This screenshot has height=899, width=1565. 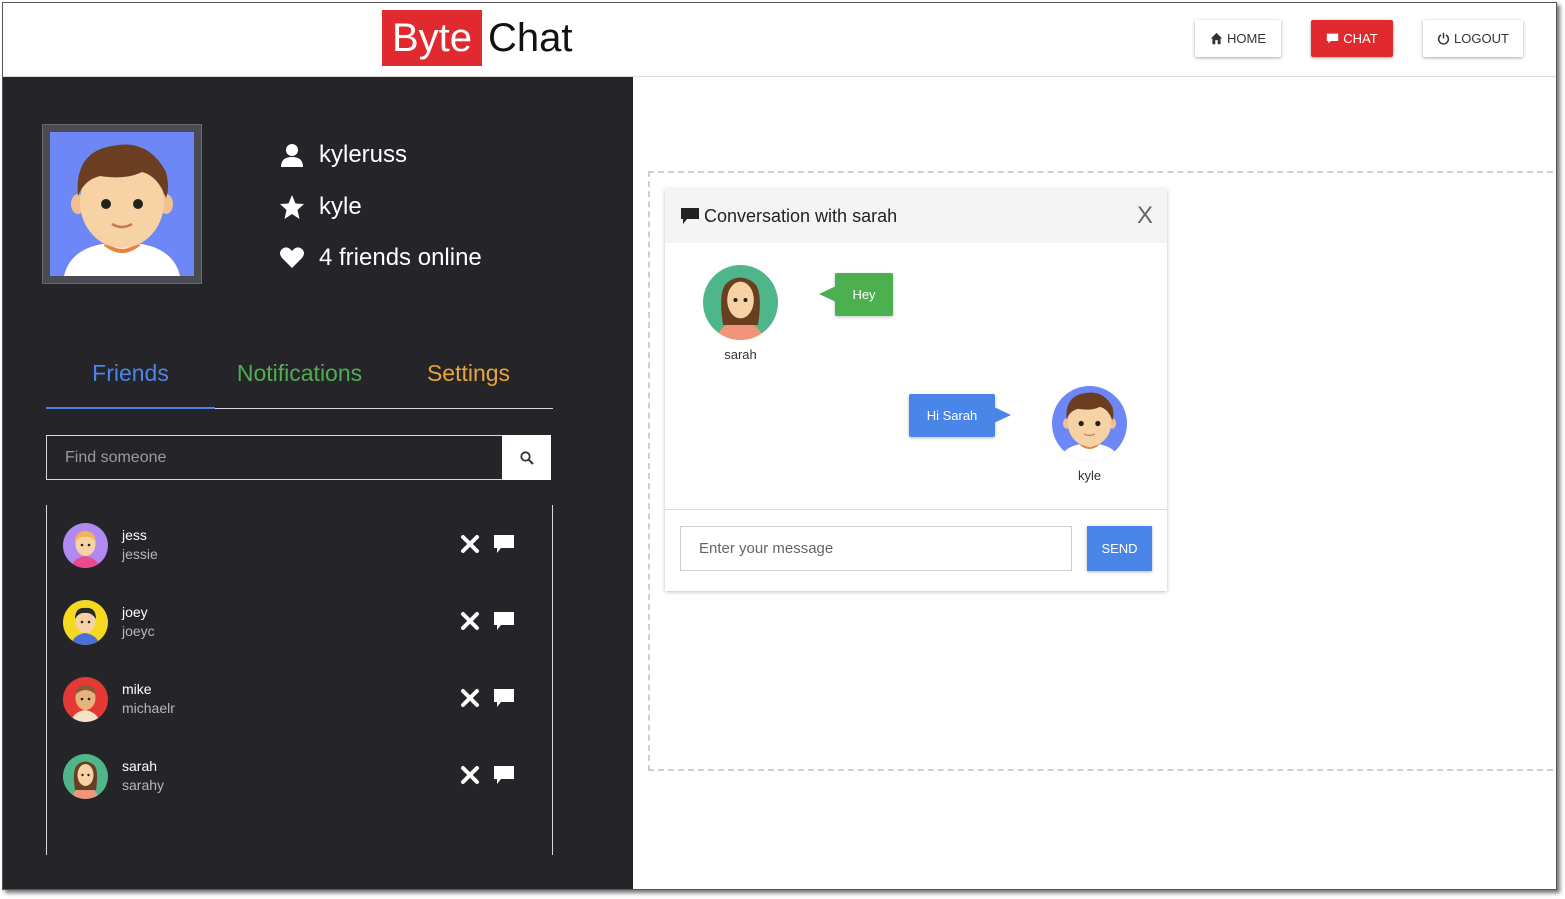 I want to click on message-composer: SEND, so click(x=916, y=550).